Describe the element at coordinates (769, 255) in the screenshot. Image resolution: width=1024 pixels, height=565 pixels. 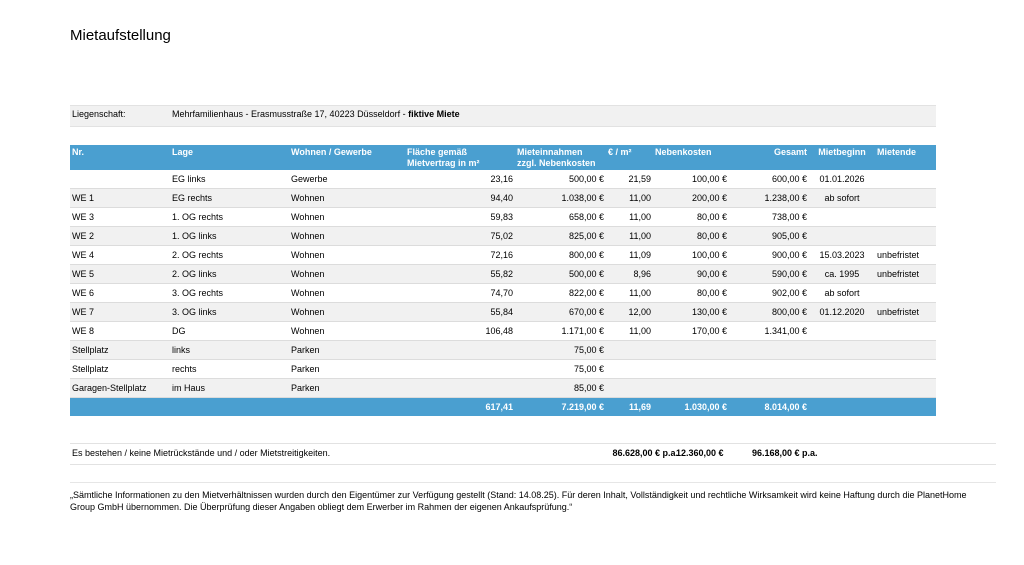
I see `cell-gesamt: 900,00 €` at that location.